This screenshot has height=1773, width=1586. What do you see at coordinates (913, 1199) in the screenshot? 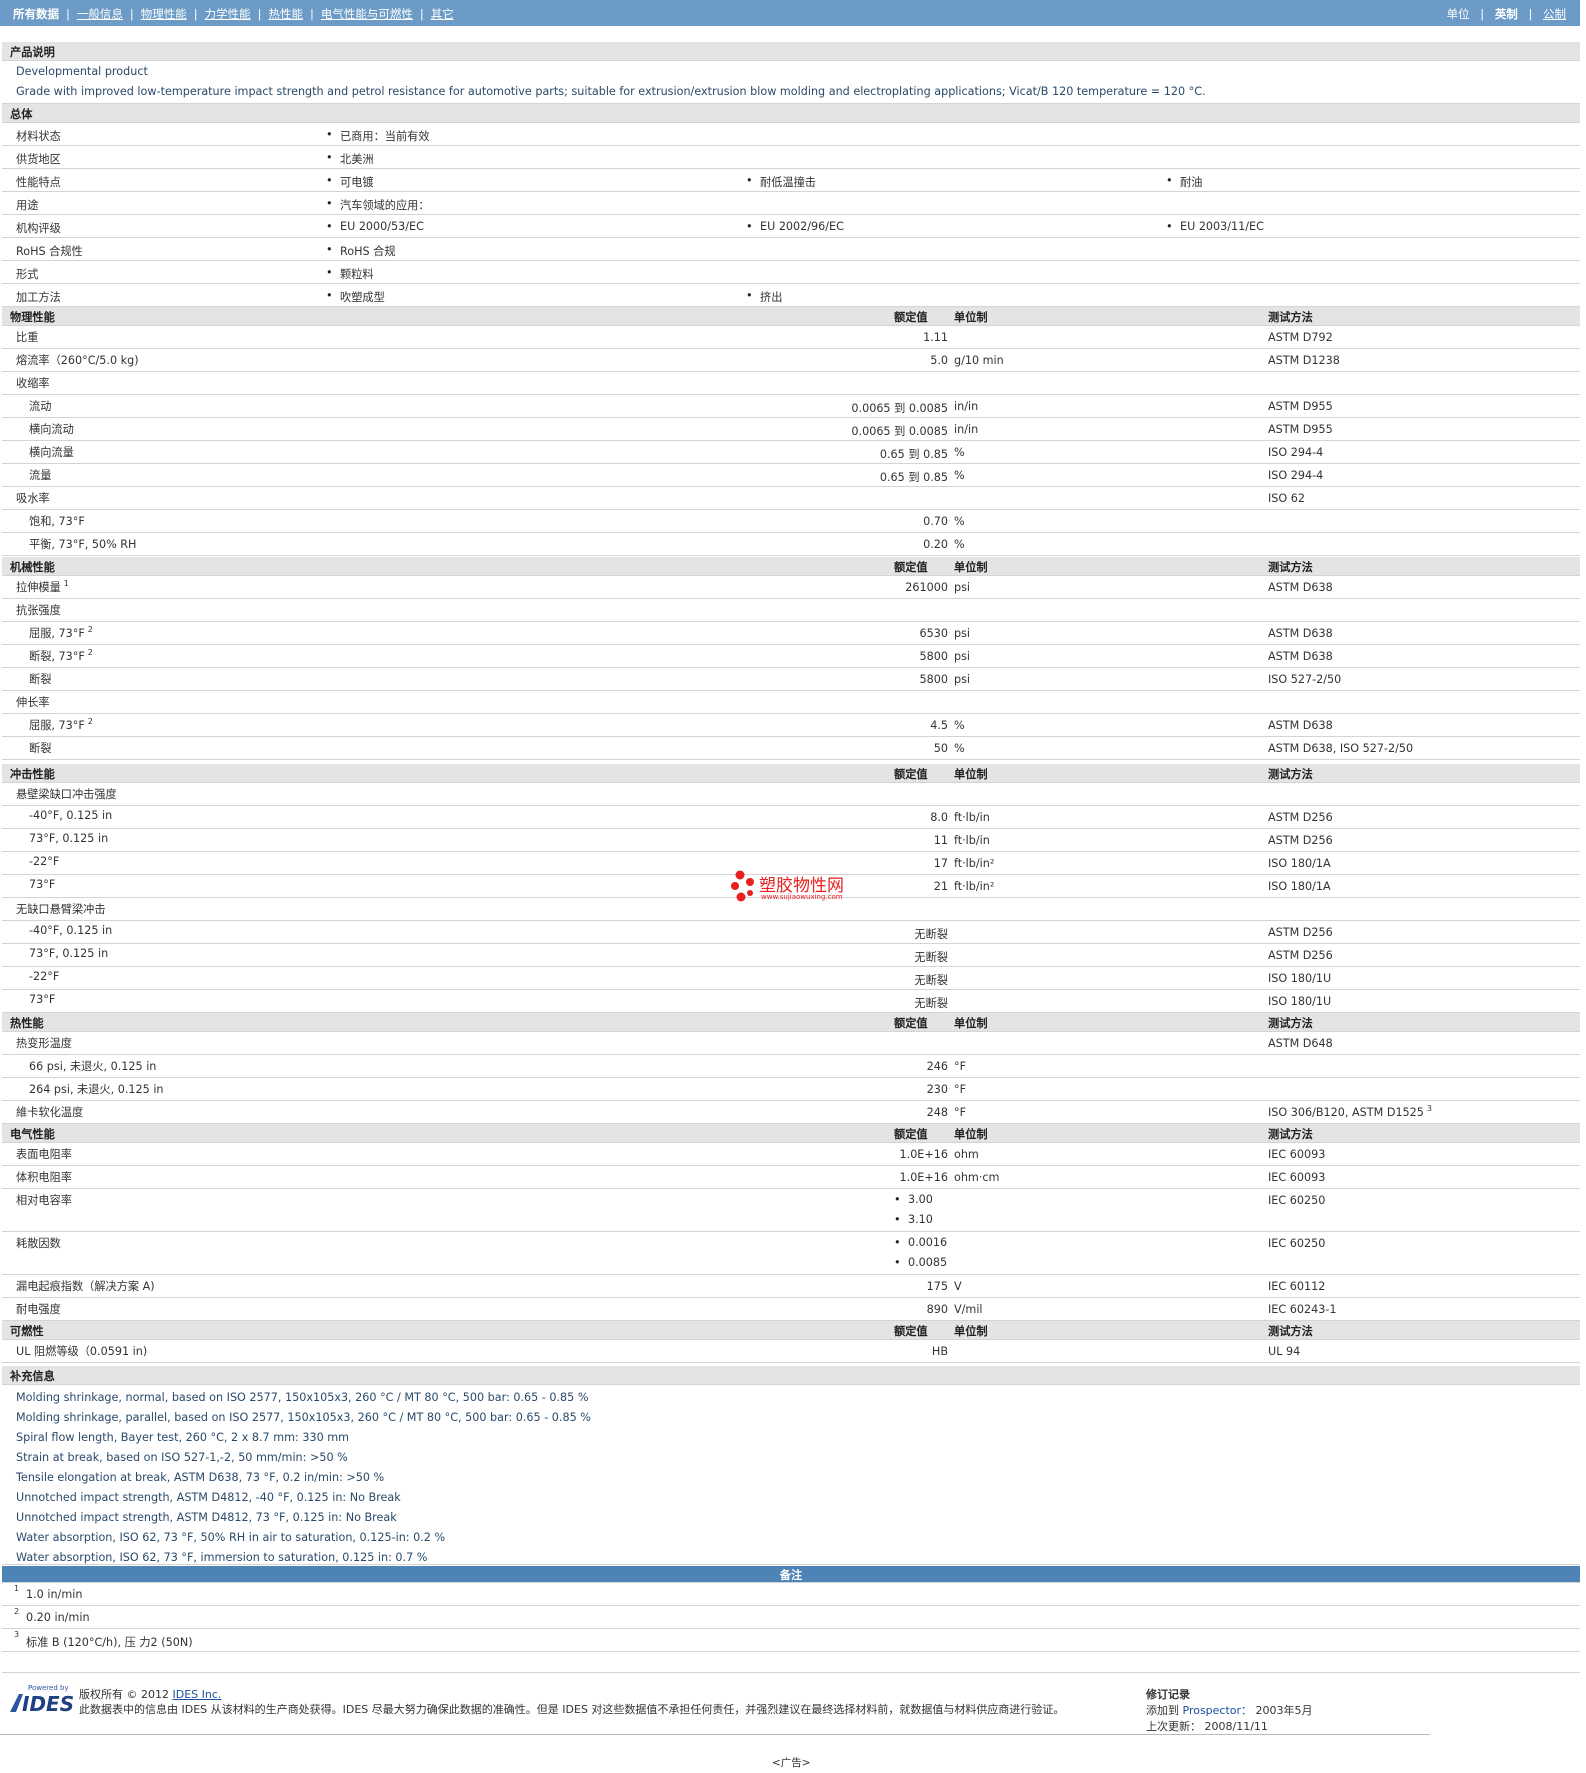
I see `property-value: 3.00` at bounding box center [913, 1199].